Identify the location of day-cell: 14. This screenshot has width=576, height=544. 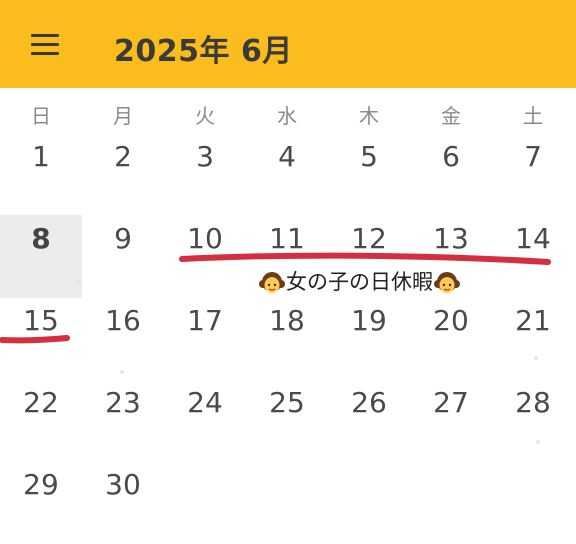
(533, 239).